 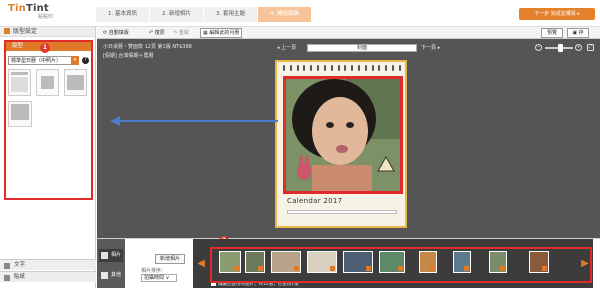 What do you see at coordinates (565, 48) in the screenshot?
I see `zoom-control: − + ⤢` at bounding box center [565, 48].